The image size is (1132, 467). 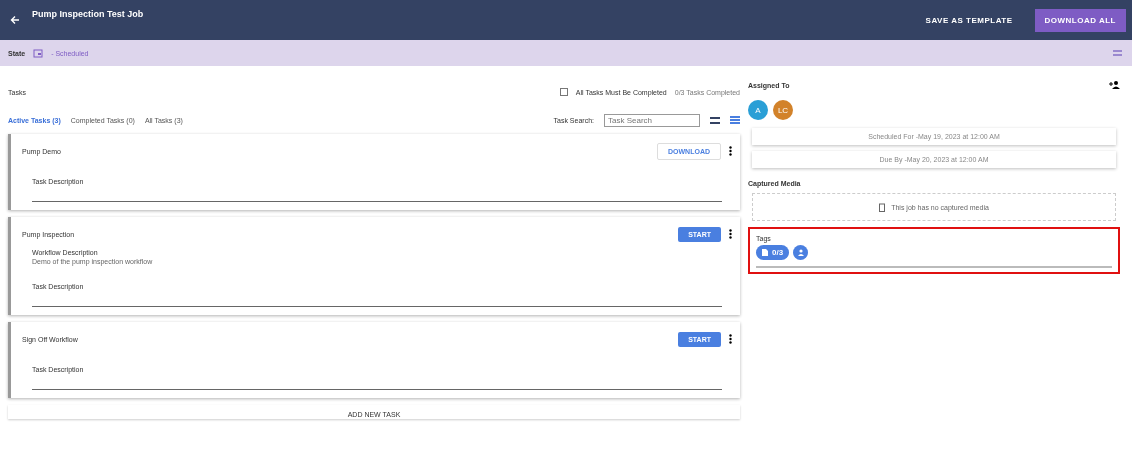 What do you see at coordinates (765, 252) in the screenshot?
I see `document-icon` at bounding box center [765, 252].